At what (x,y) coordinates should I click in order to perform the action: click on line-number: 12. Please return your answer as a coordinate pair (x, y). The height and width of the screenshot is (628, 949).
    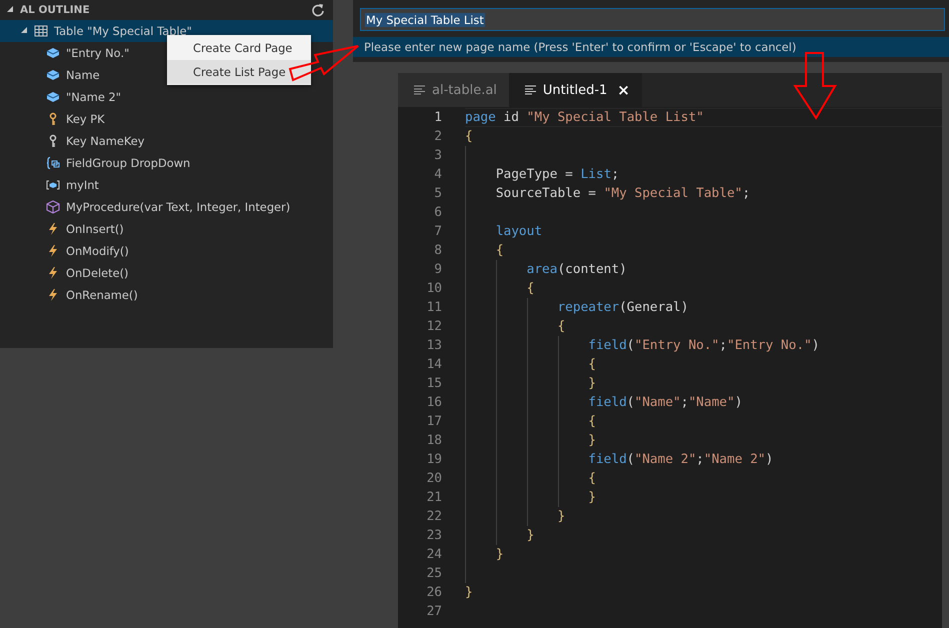
    Looking at the image, I should click on (434, 326).